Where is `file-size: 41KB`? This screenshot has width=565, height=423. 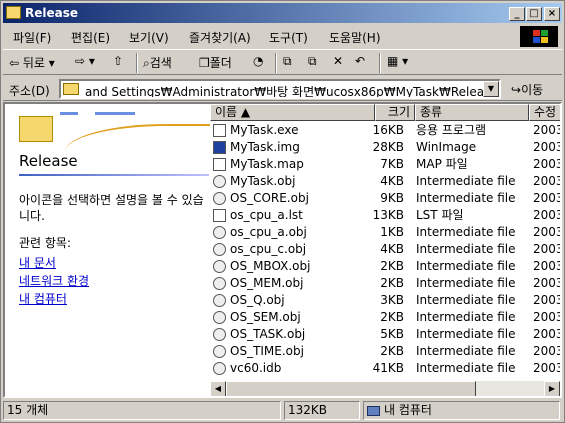
file-size: 41KB is located at coordinates (388, 368).